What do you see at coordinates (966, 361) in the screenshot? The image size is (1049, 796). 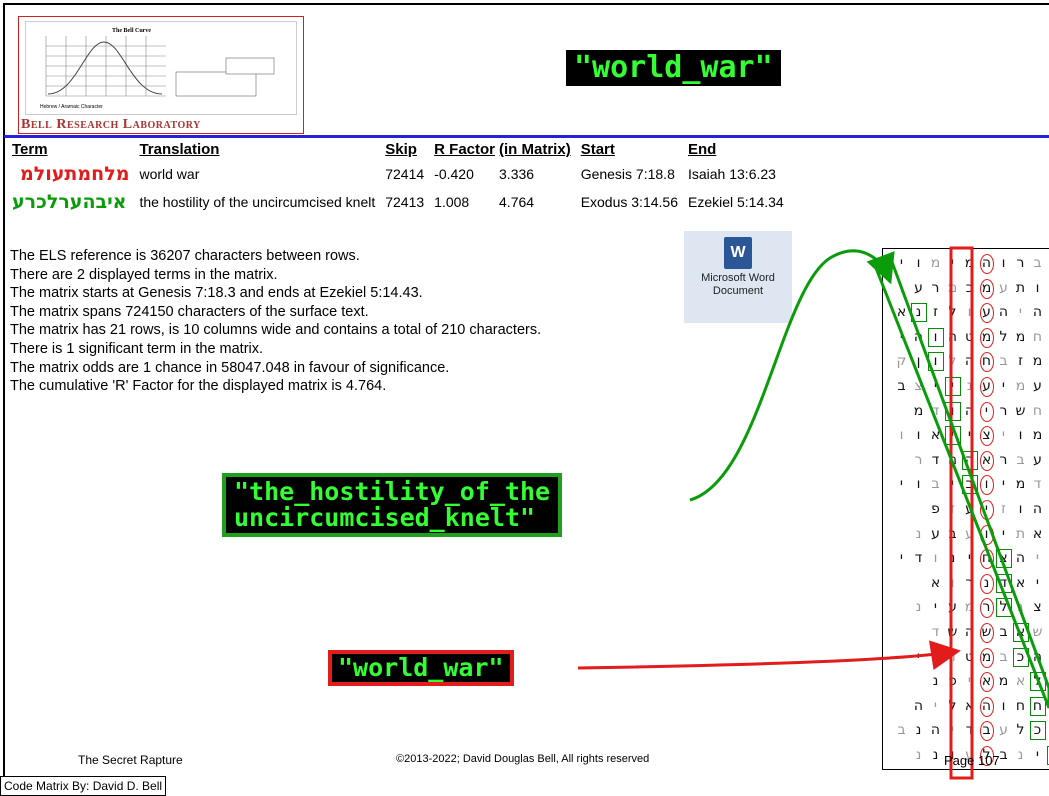 I see `matrix-row: המזבחהלוןק` at bounding box center [966, 361].